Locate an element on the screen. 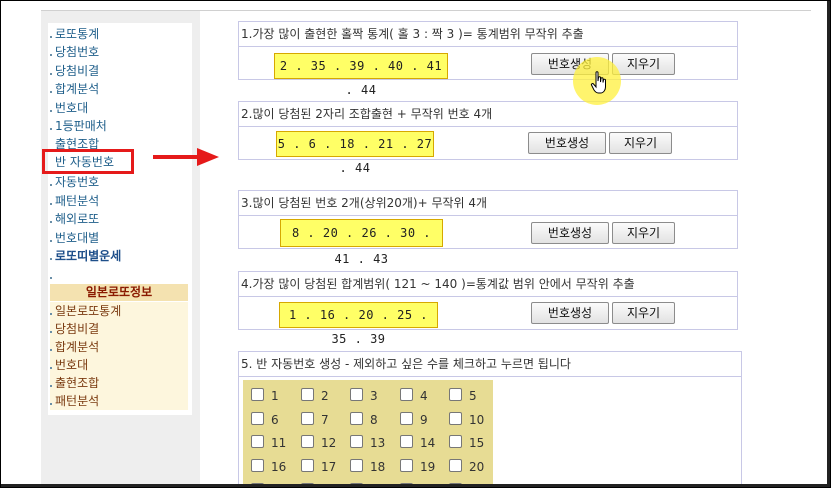 The height and width of the screenshot is (488, 831). number-checkbox-2: 2 is located at coordinates (315, 395).